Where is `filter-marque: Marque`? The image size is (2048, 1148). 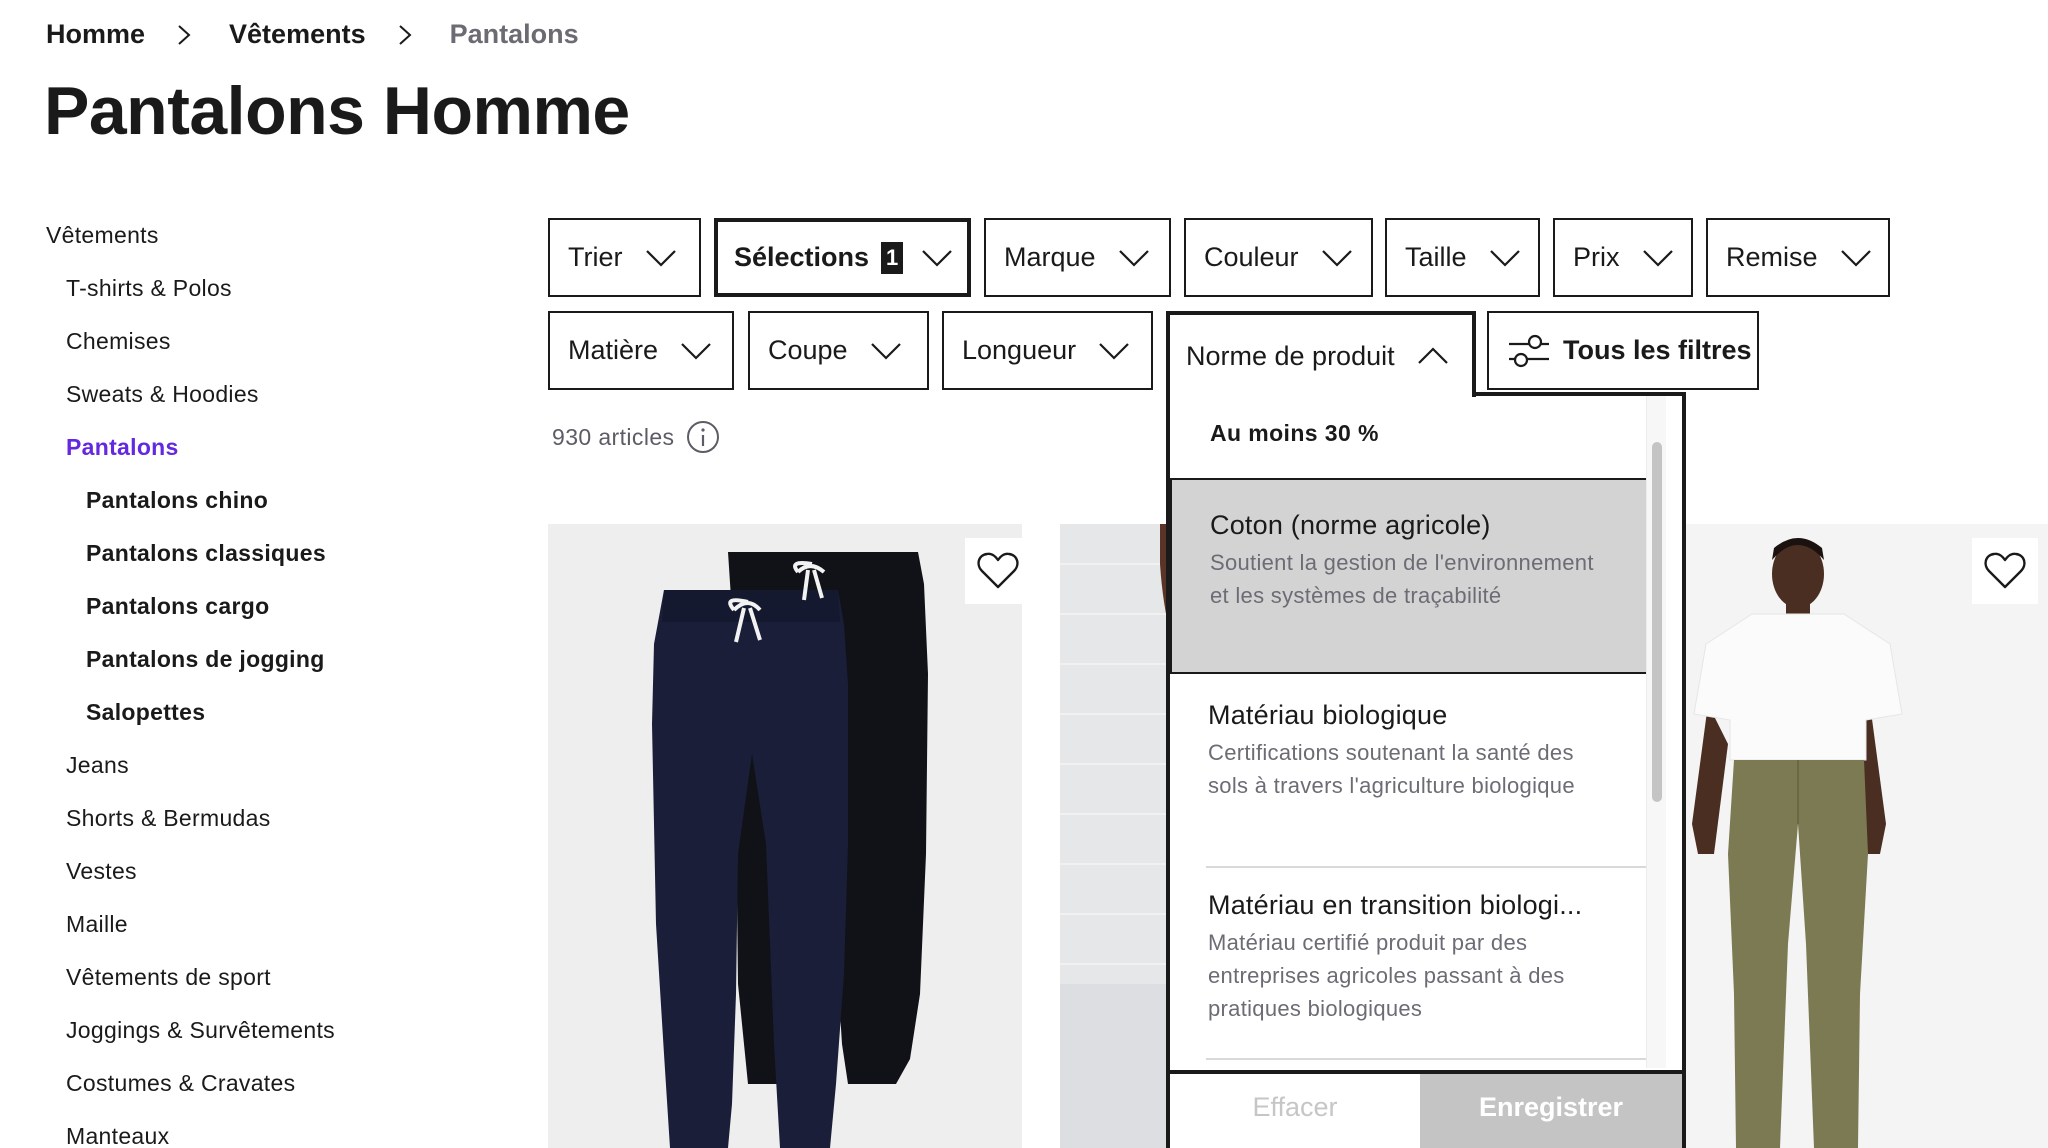 filter-marque: Marque is located at coordinates (1077, 257).